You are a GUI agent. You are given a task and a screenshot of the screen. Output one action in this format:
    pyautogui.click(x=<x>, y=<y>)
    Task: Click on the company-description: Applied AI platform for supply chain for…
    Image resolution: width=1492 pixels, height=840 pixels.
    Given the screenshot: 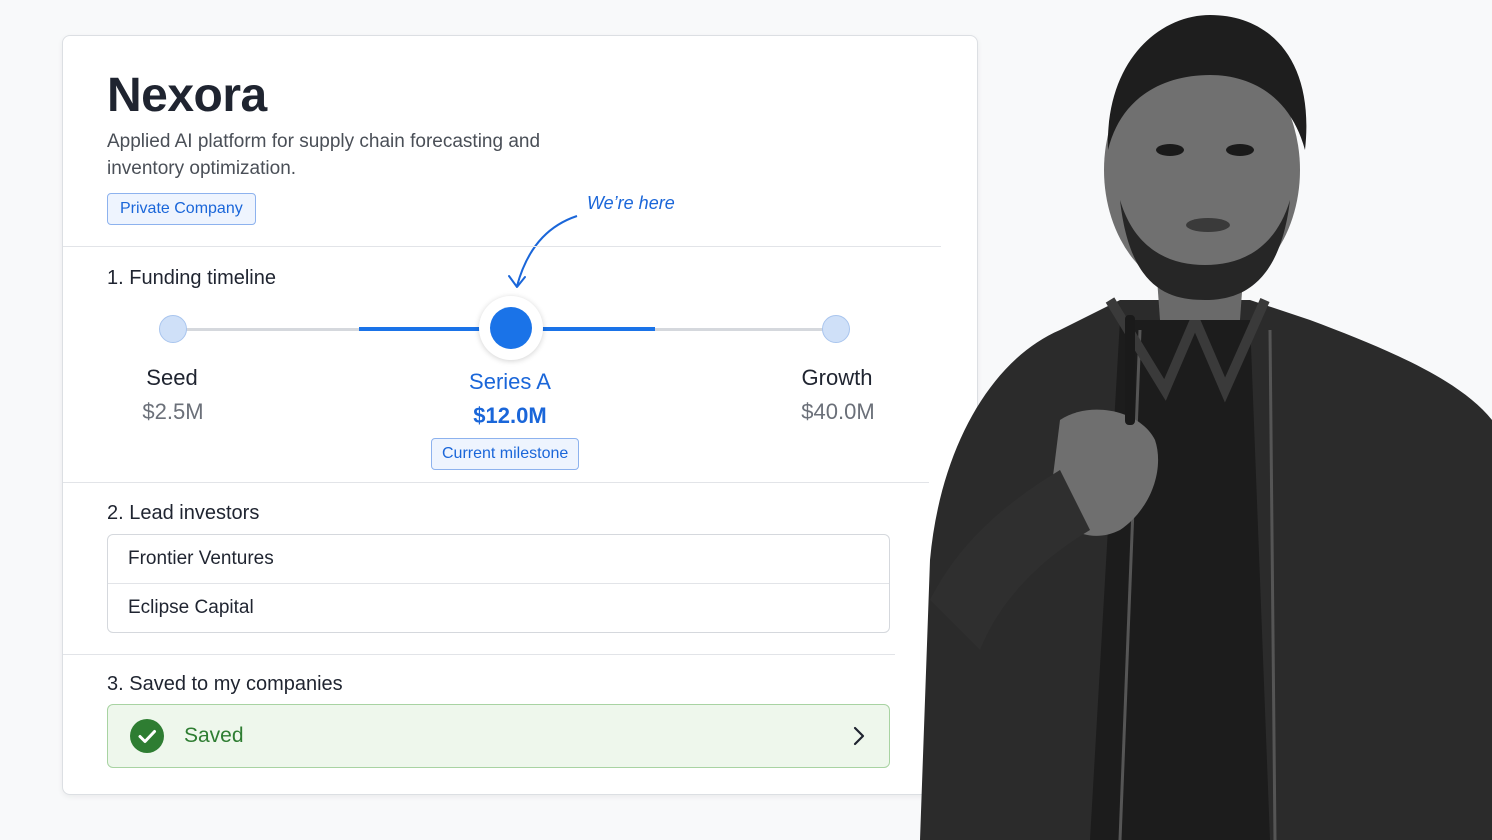 What is the action you would take?
    pyautogui.click(x=324, y=155)
    